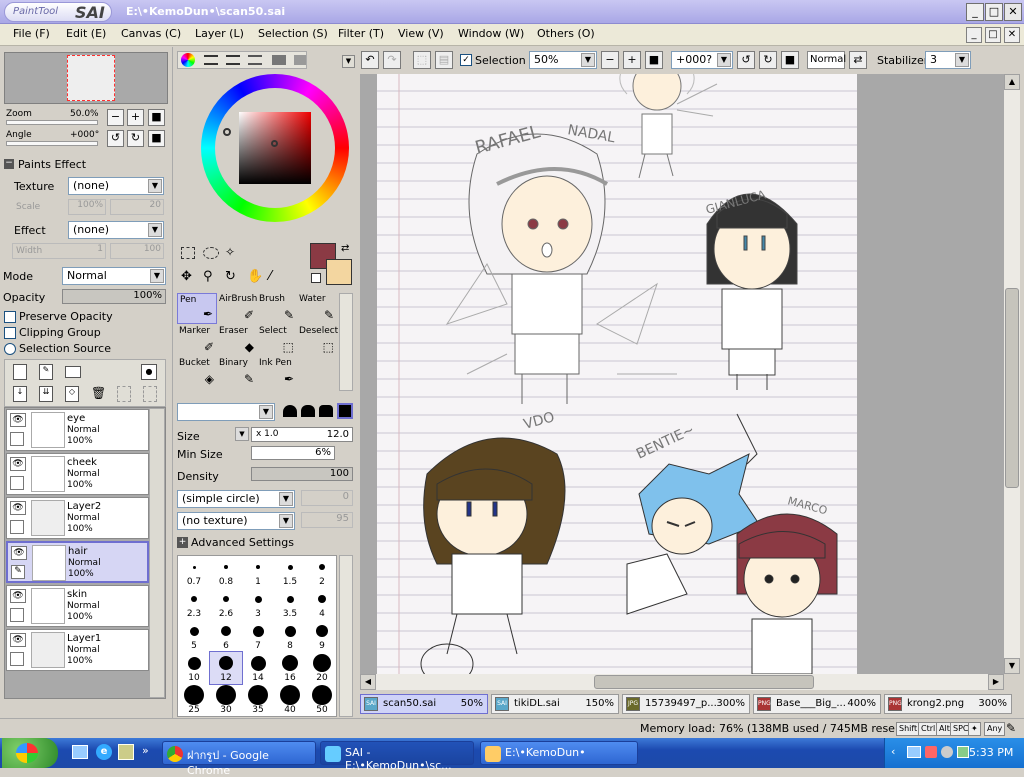  Describe the element at coordinates (188, 60) in the screenshot. I see `color-wheel-tab-icon` at that location.